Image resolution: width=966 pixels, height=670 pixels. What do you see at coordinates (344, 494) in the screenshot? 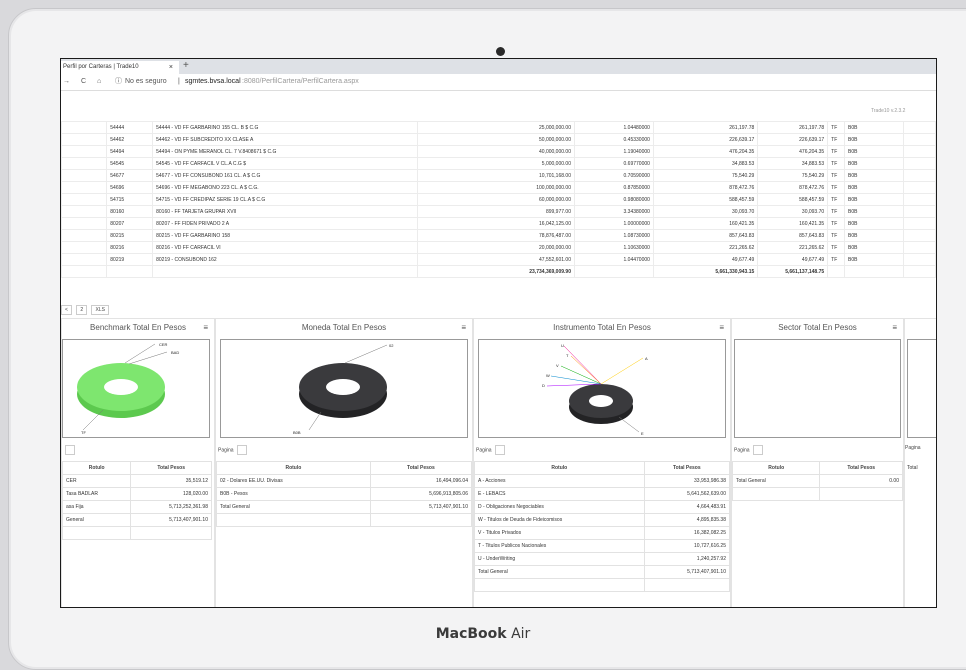
I see `table-row: B0B - Pesos 5,696,913,805.06` at bounding box center [344, 494].